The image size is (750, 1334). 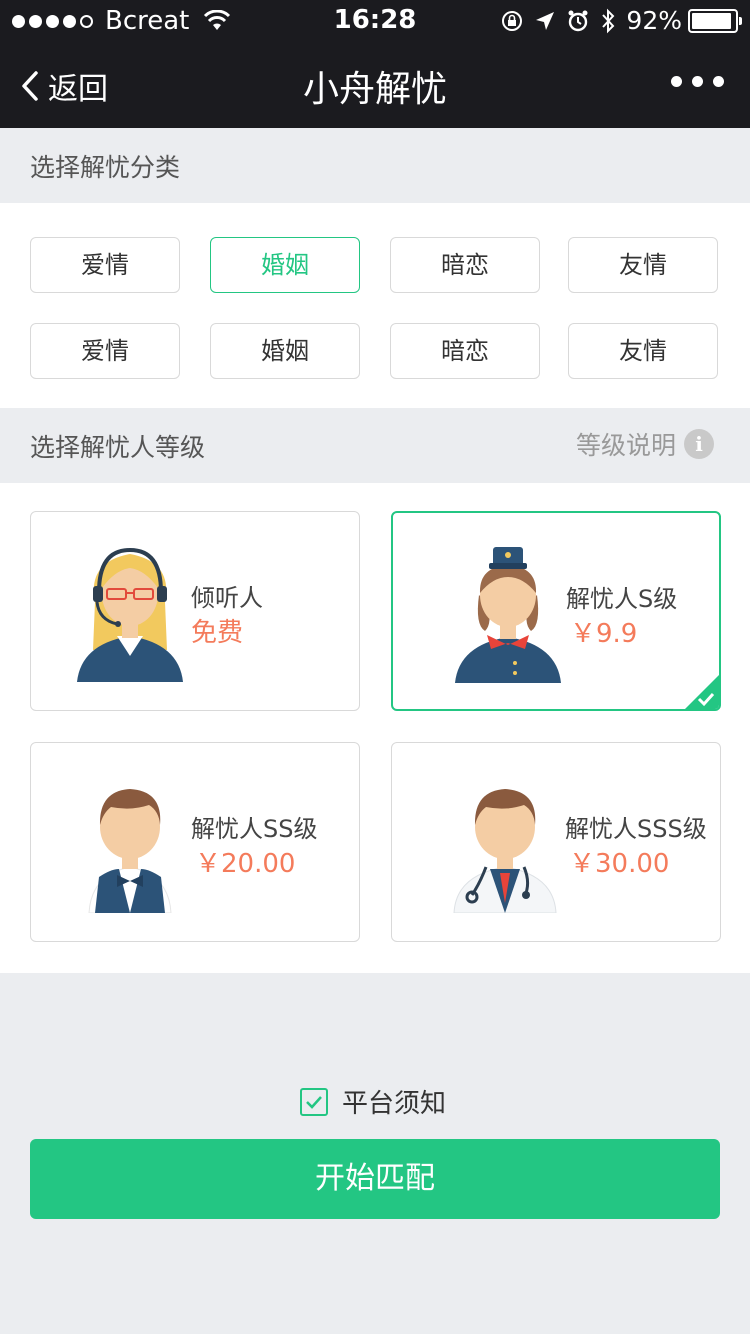 I want to click on category-heading: 选择解忧分类, so click(x=105, y=167).